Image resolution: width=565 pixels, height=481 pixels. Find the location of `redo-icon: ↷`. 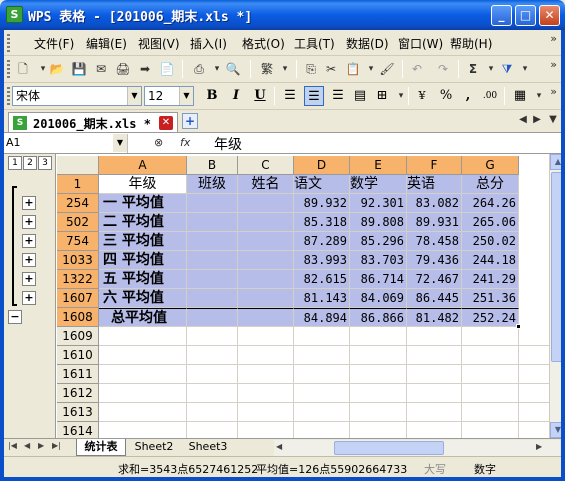

redo-icon: ↷ is located at coordinates (443, 69).